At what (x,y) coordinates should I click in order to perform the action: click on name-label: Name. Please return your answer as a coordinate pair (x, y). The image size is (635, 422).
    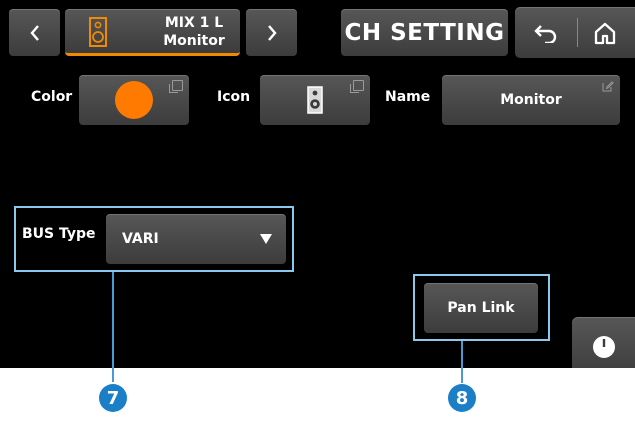
    Looking at the image, I should click on (408, 97).